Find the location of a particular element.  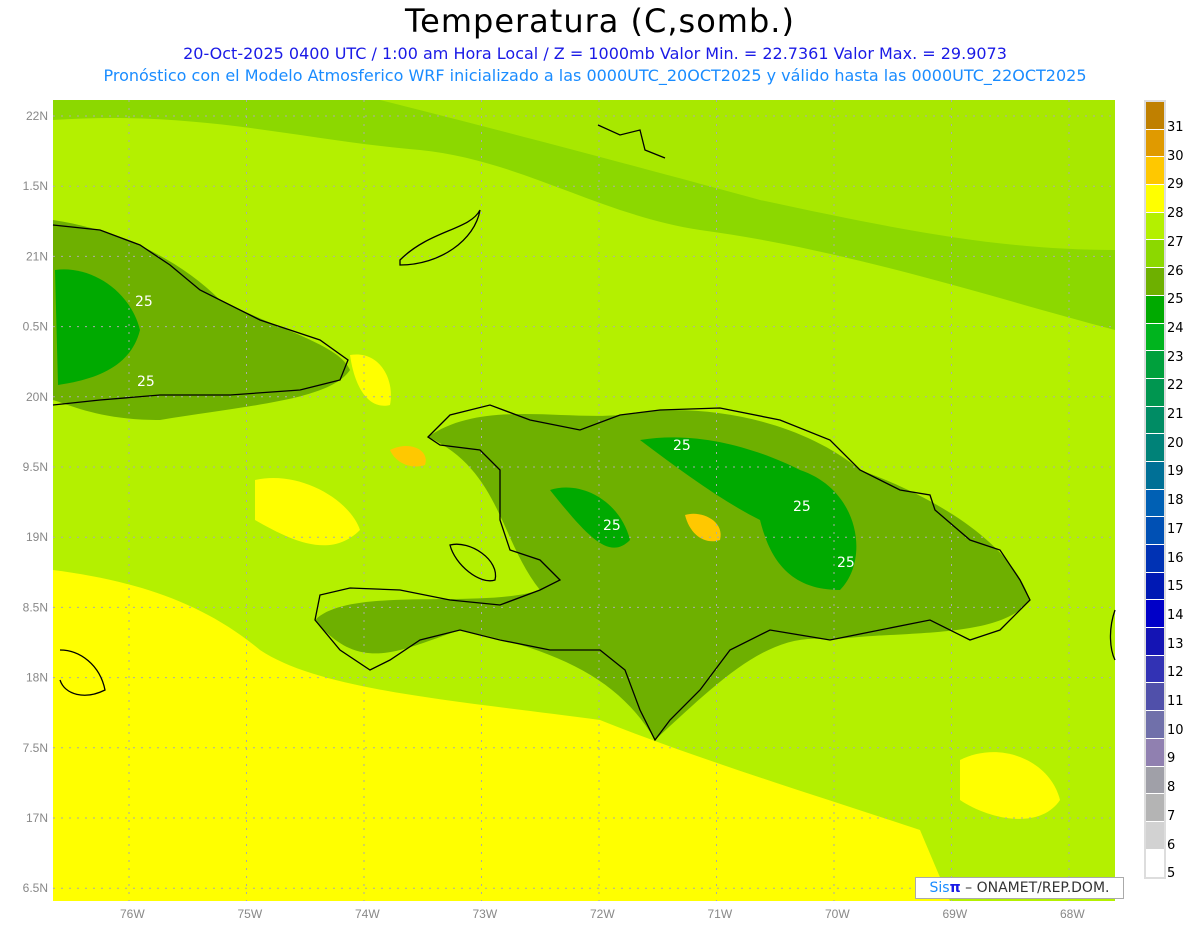

map-title: Temperatura (C,somb.) is located at coordinates (600, 21).